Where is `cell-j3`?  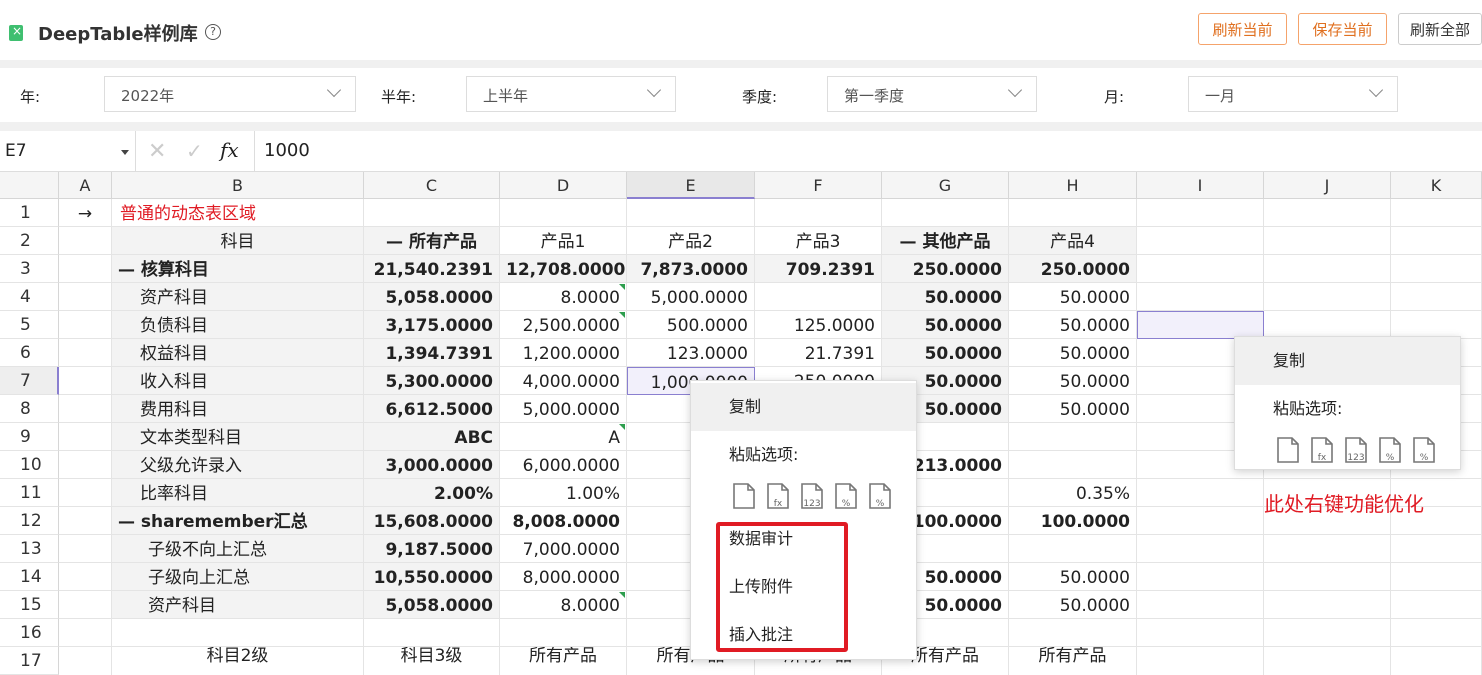 cell-j3 is located at coordinates (1327, 269).